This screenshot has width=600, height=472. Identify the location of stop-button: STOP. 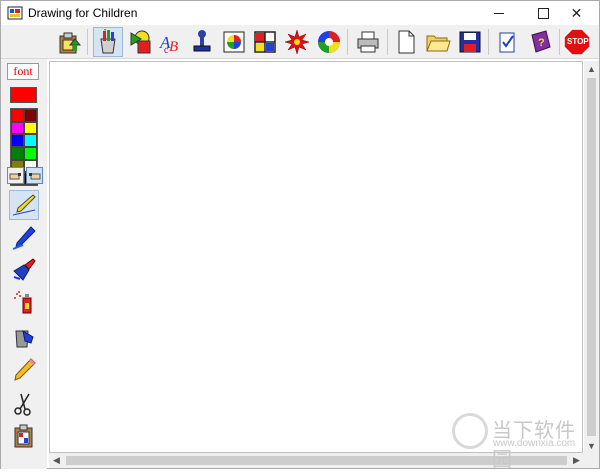
(577, 42).